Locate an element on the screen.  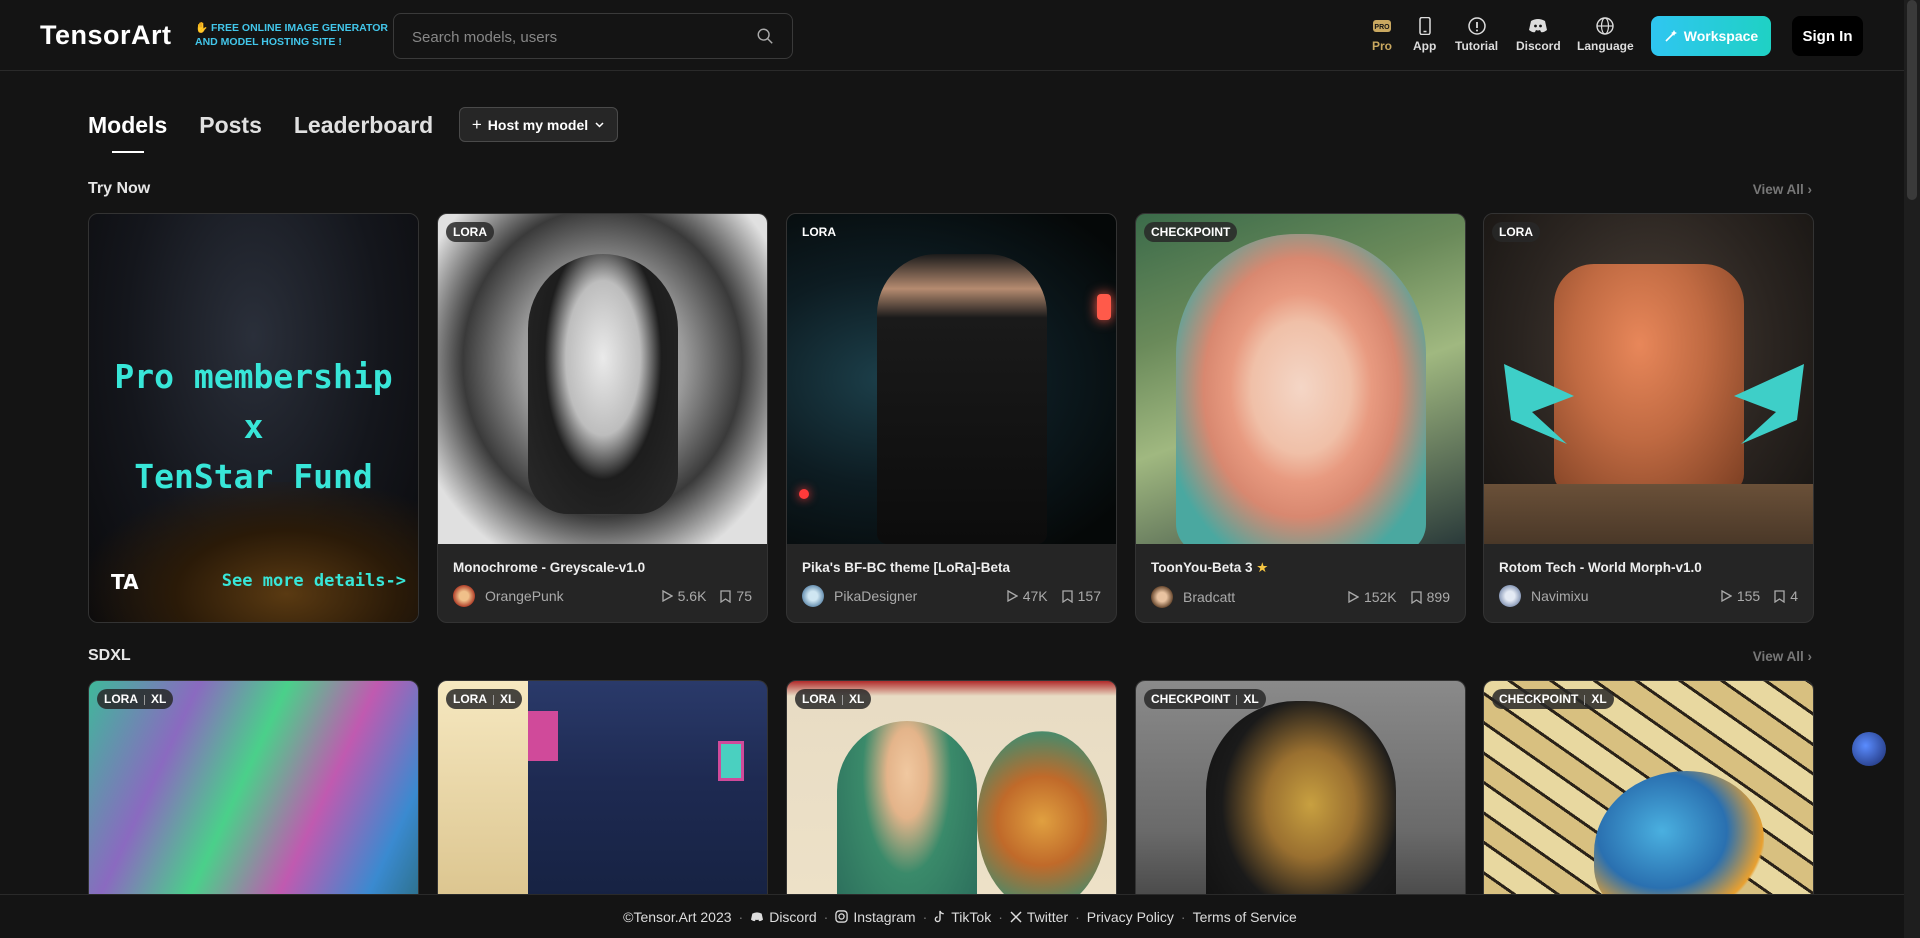
scrollbar is located at coordinates (1912, 469).